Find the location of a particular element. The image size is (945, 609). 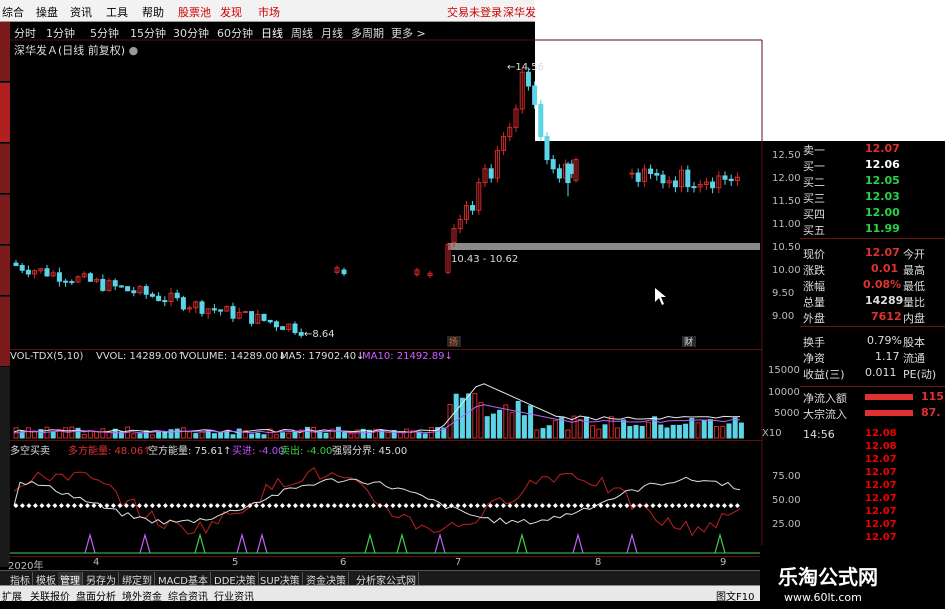

order-book-row: 买四 12.00 is located at coordinates (873, 213).